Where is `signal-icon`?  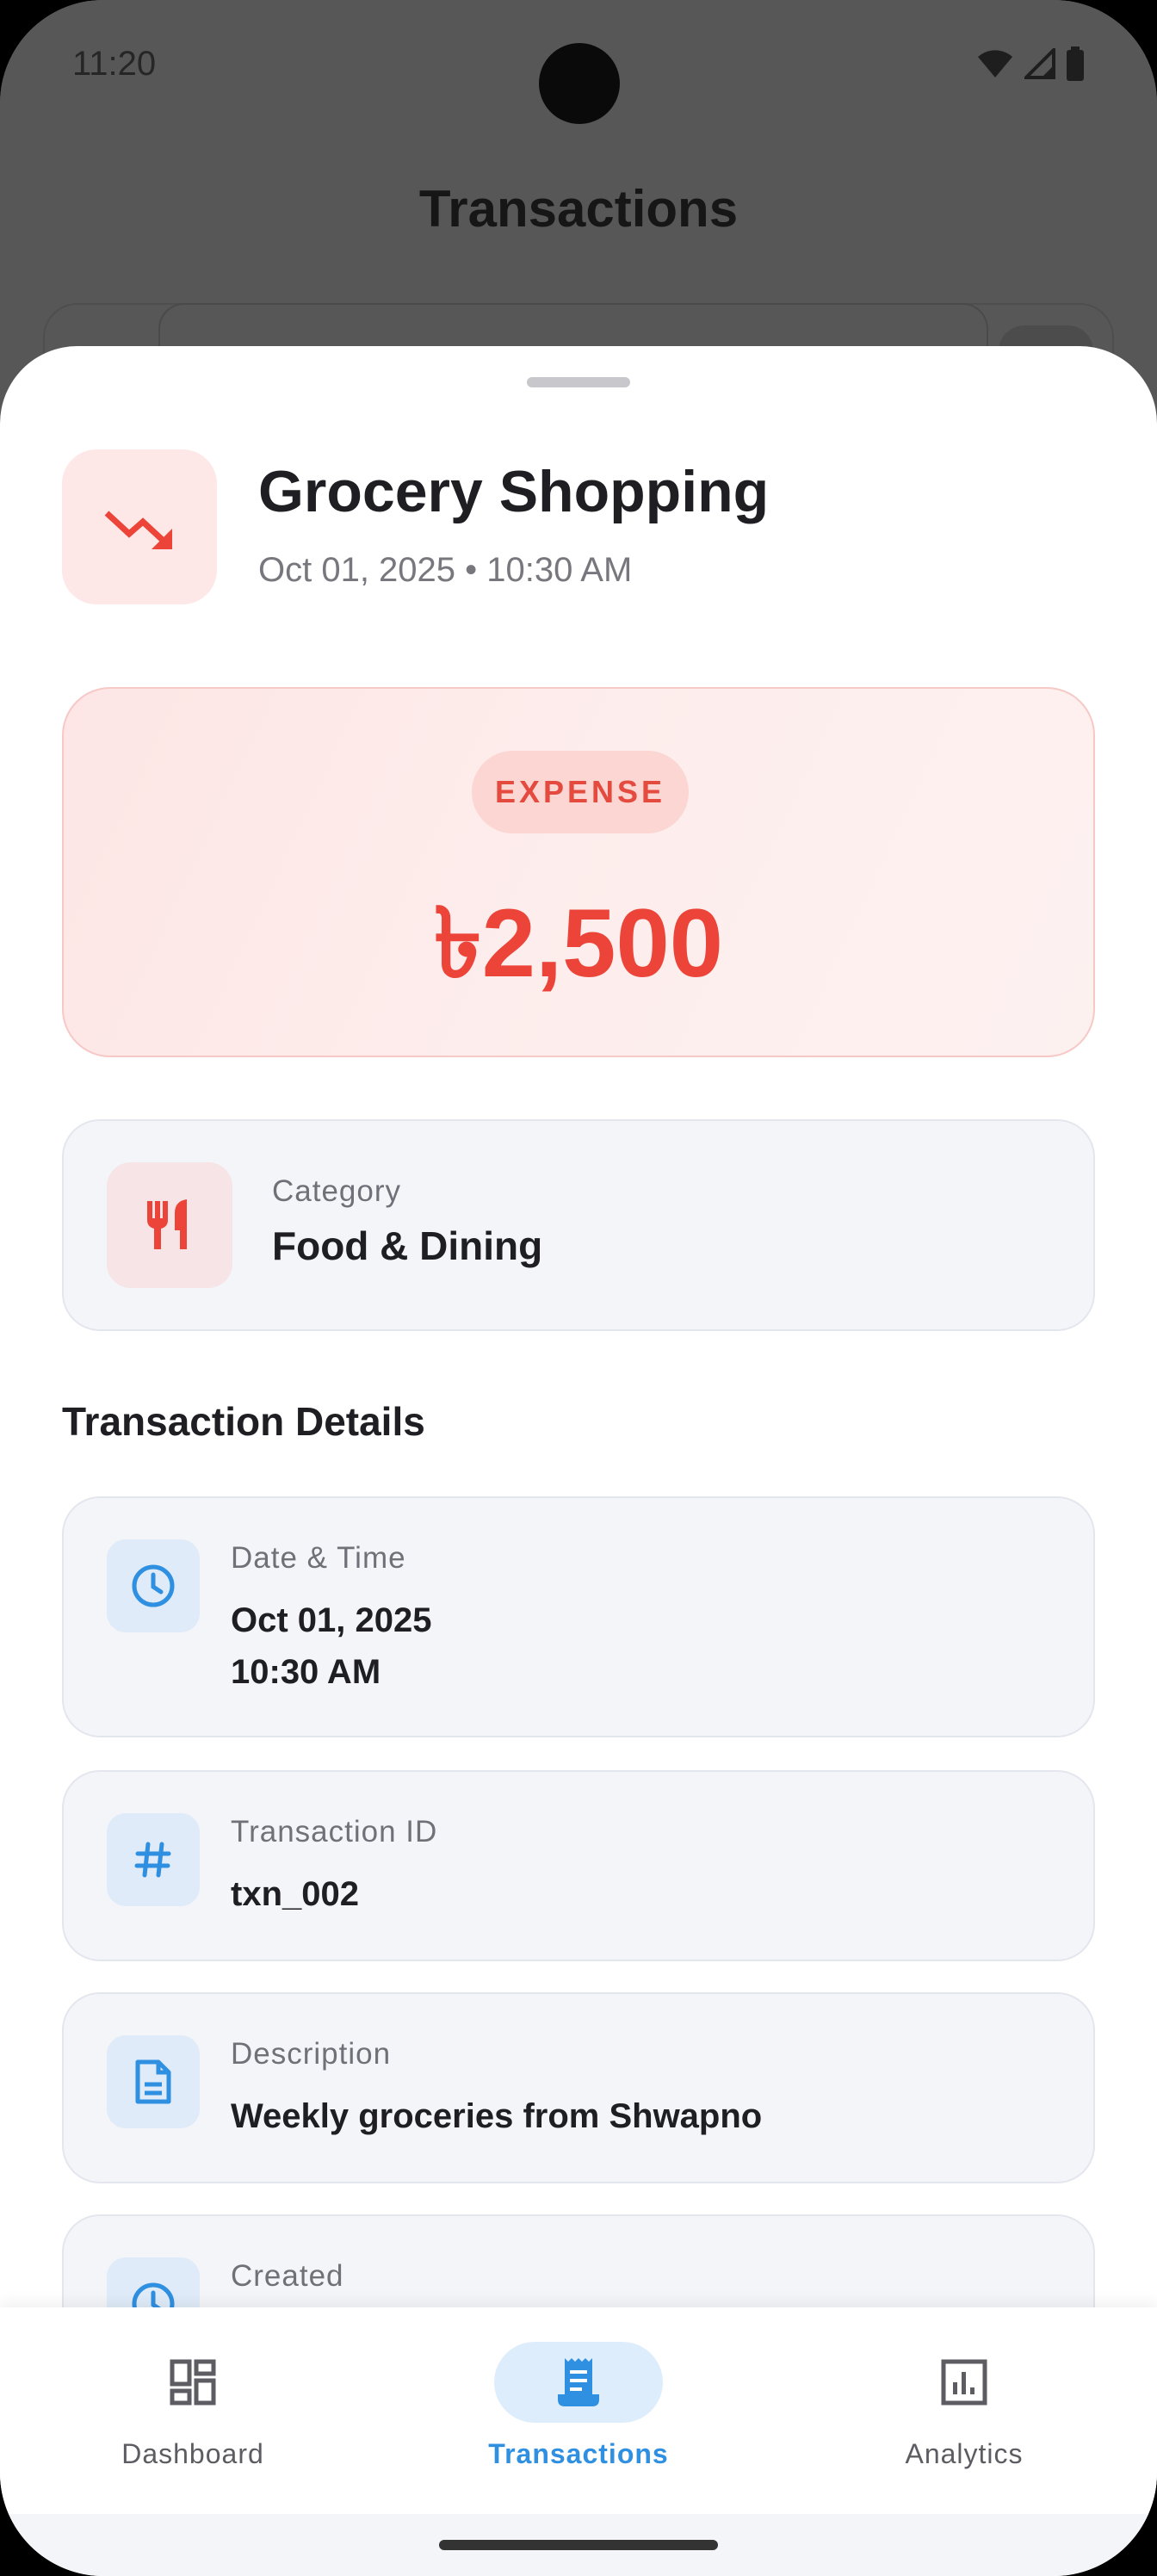
signal-icon is located at coordinates (1039, 64).